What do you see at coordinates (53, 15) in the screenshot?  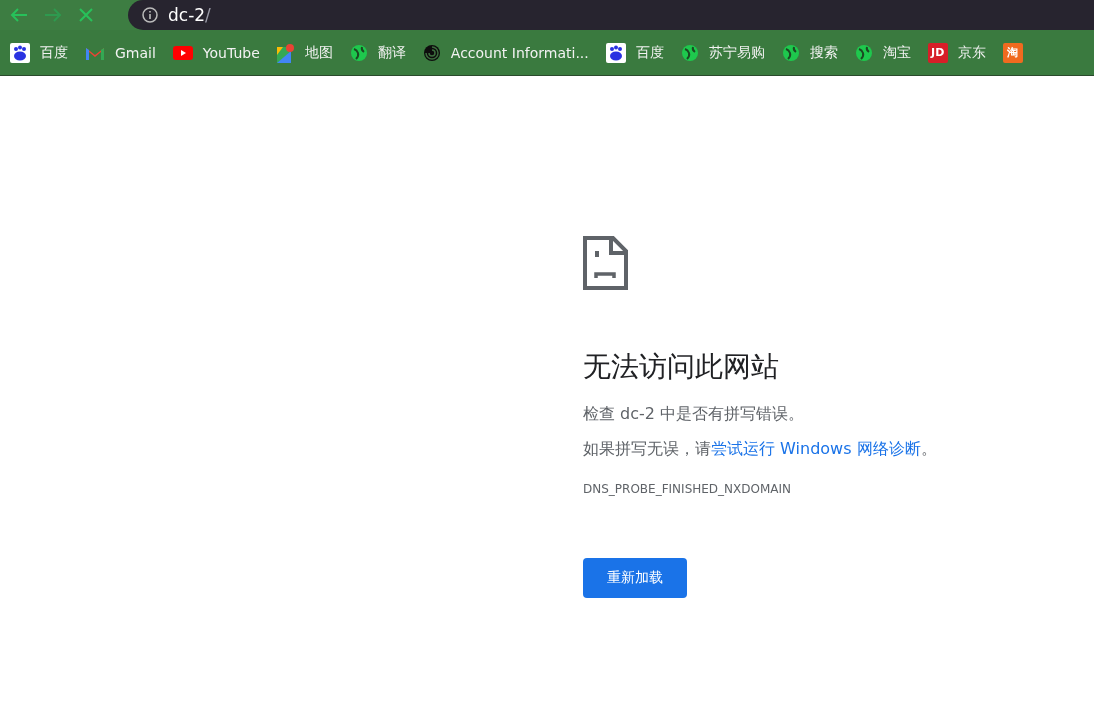 I see `forward-arrow-icon` at bounding box center [53, 15].